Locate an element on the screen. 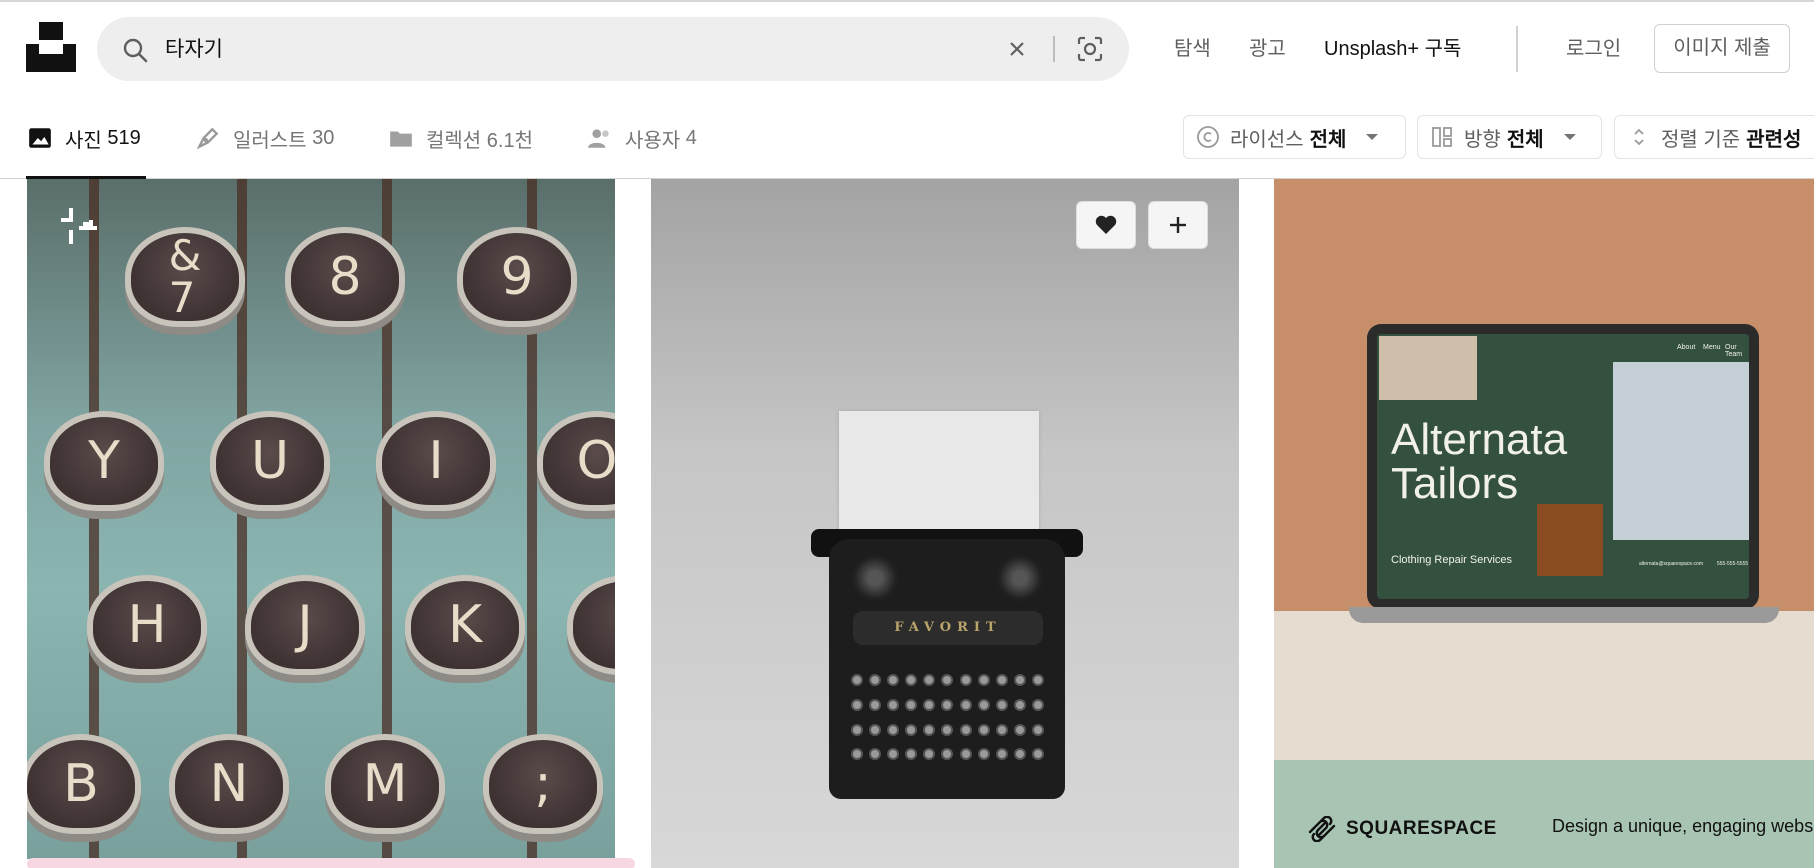 The image size is (1814, 868). key-y: Y is located at coordinates (104, 461).